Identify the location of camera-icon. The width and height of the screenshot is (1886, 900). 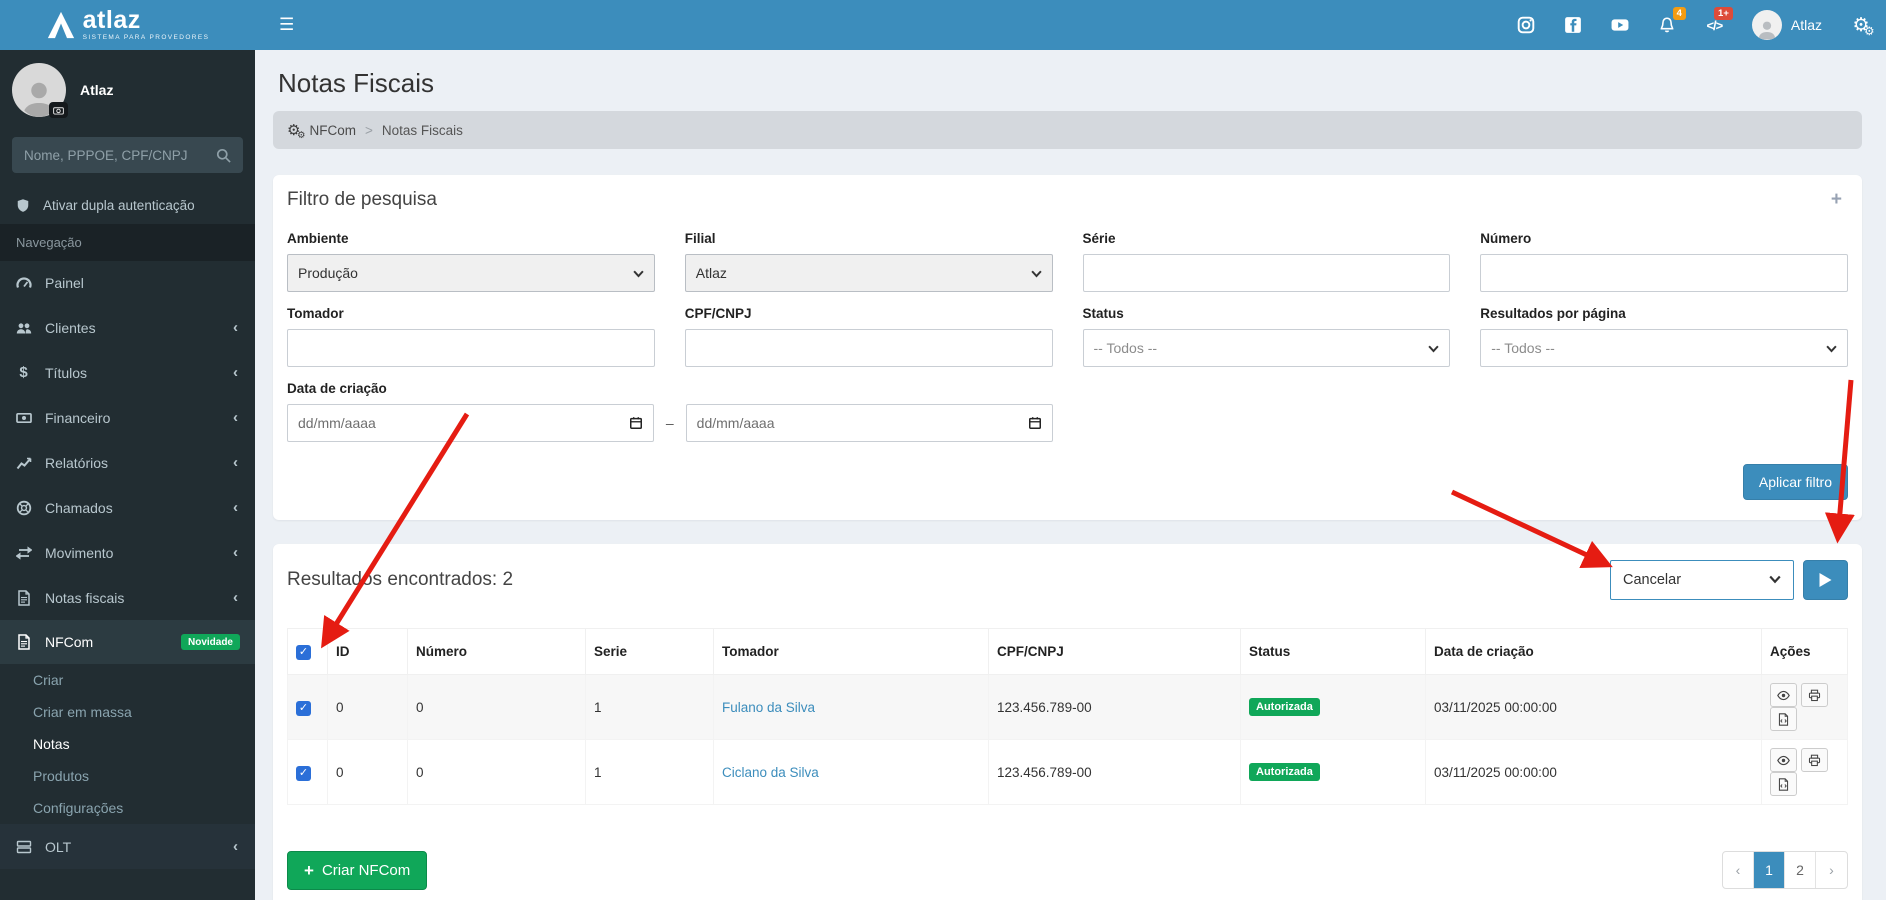
(58, 110).